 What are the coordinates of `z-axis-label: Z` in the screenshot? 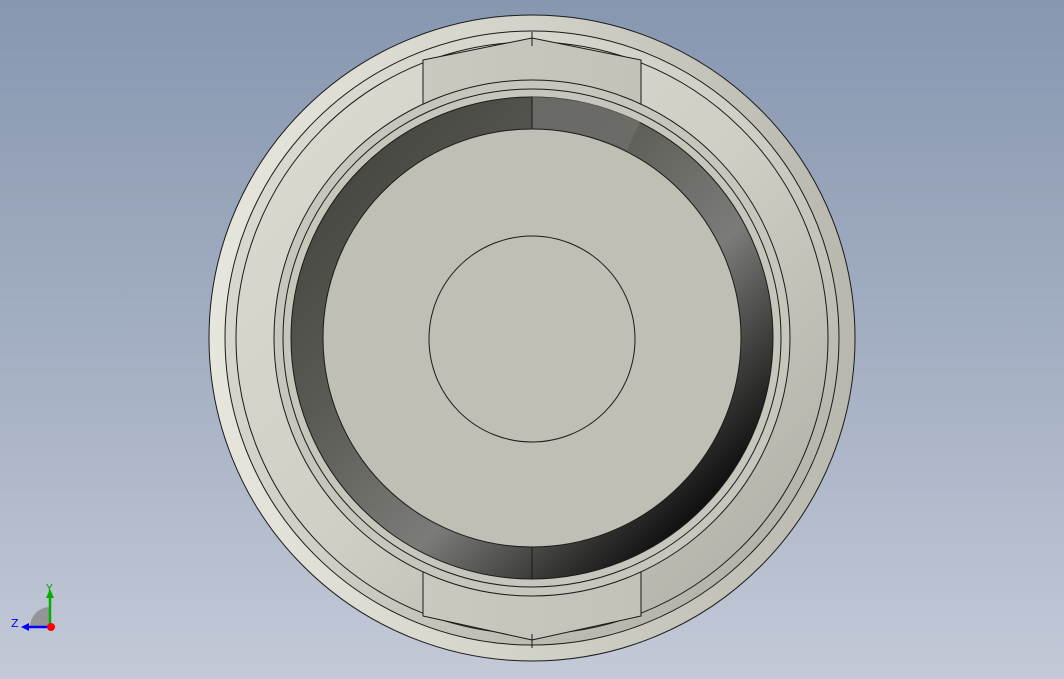 It's located at (15, 623).